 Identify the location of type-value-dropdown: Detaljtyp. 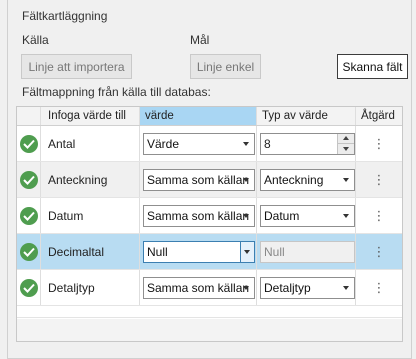
(307, 287).